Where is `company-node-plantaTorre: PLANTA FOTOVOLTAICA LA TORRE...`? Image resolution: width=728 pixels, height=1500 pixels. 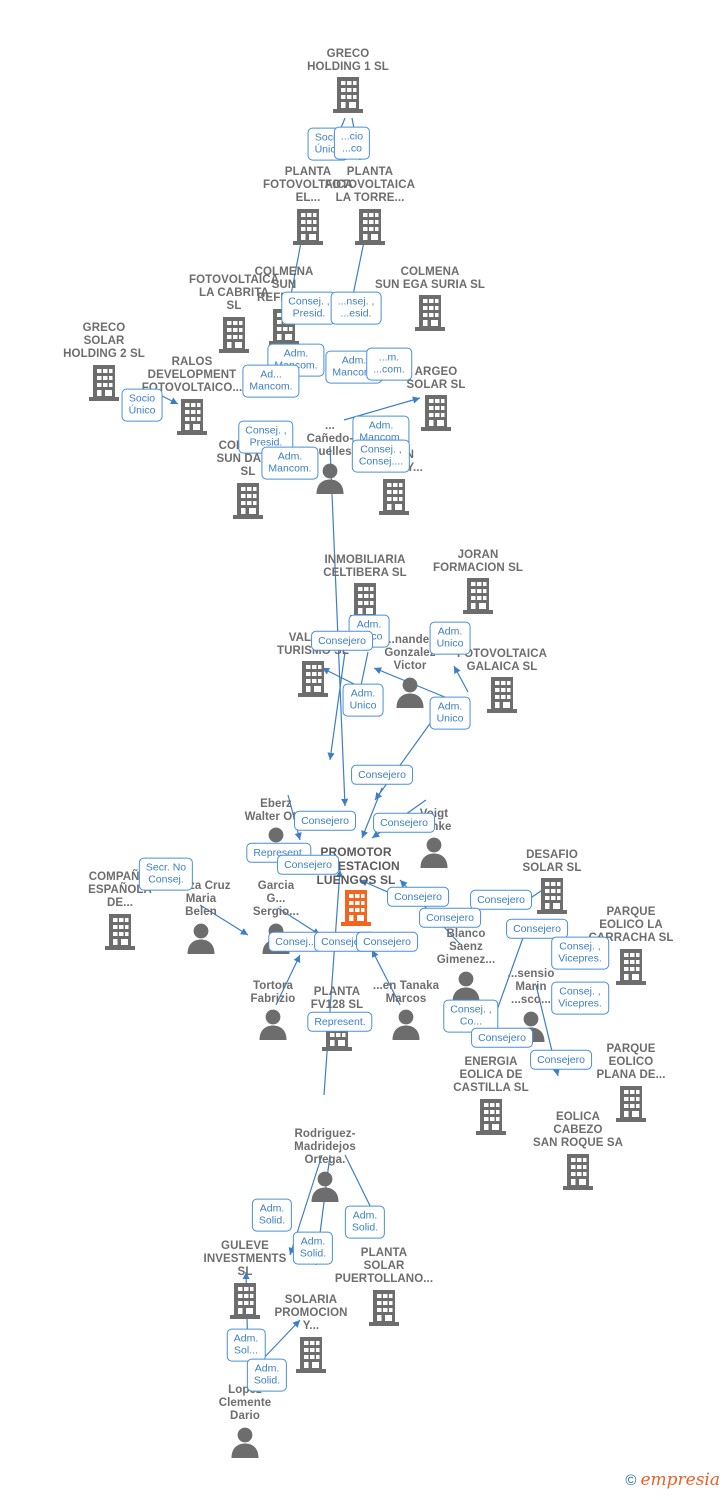
company-node-plantaTorre: PLANTA FOTOVOLTAICA LA TORRE... is located at coordinates (370, 206).